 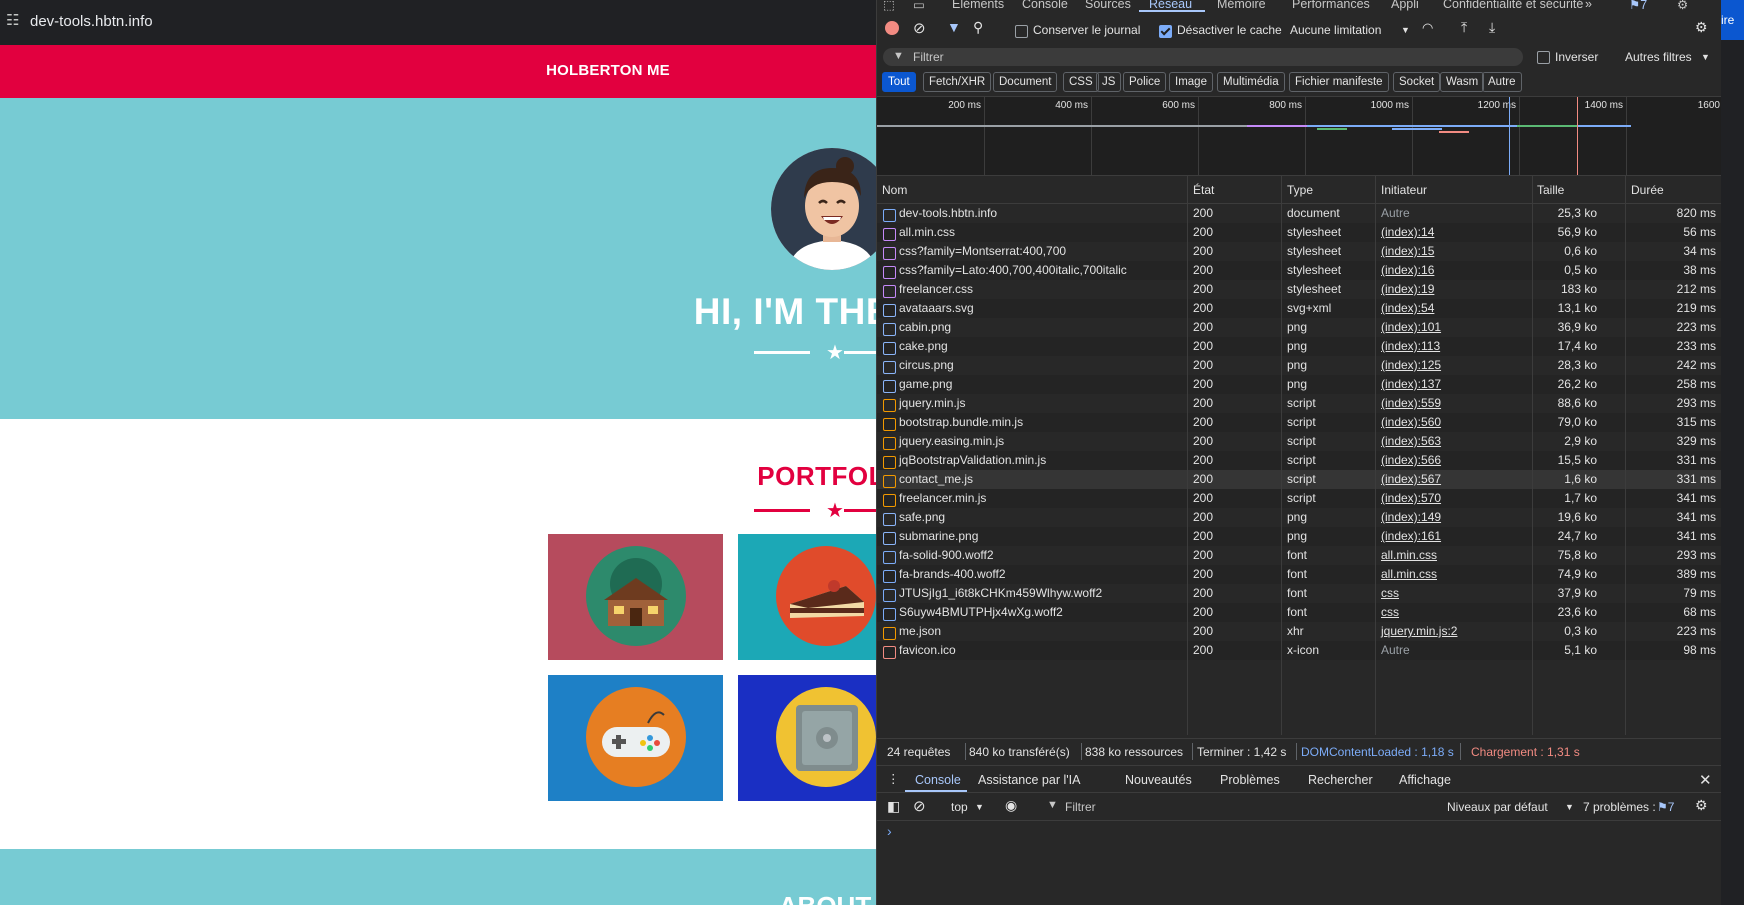 I want to click on export-har-icon: ⤓, so click(x=1492, y=27).